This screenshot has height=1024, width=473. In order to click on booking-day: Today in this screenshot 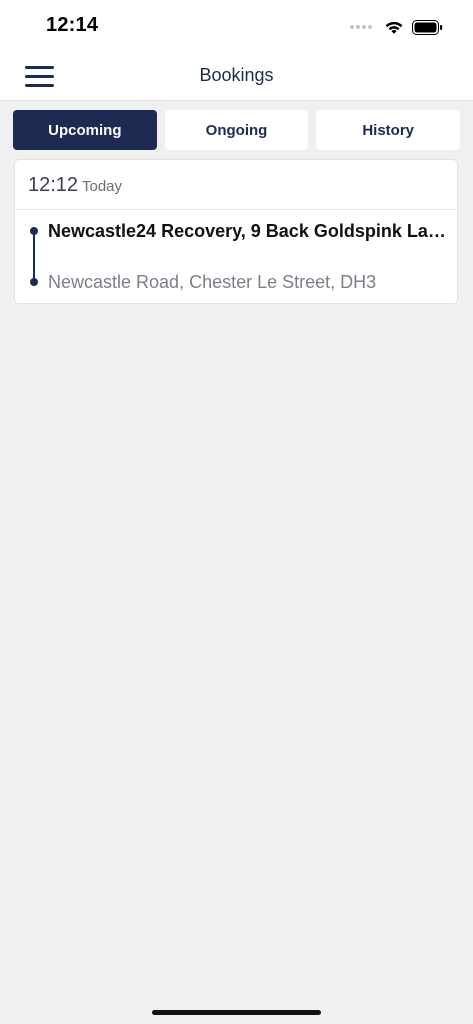, I will do `click(102, 186)`.